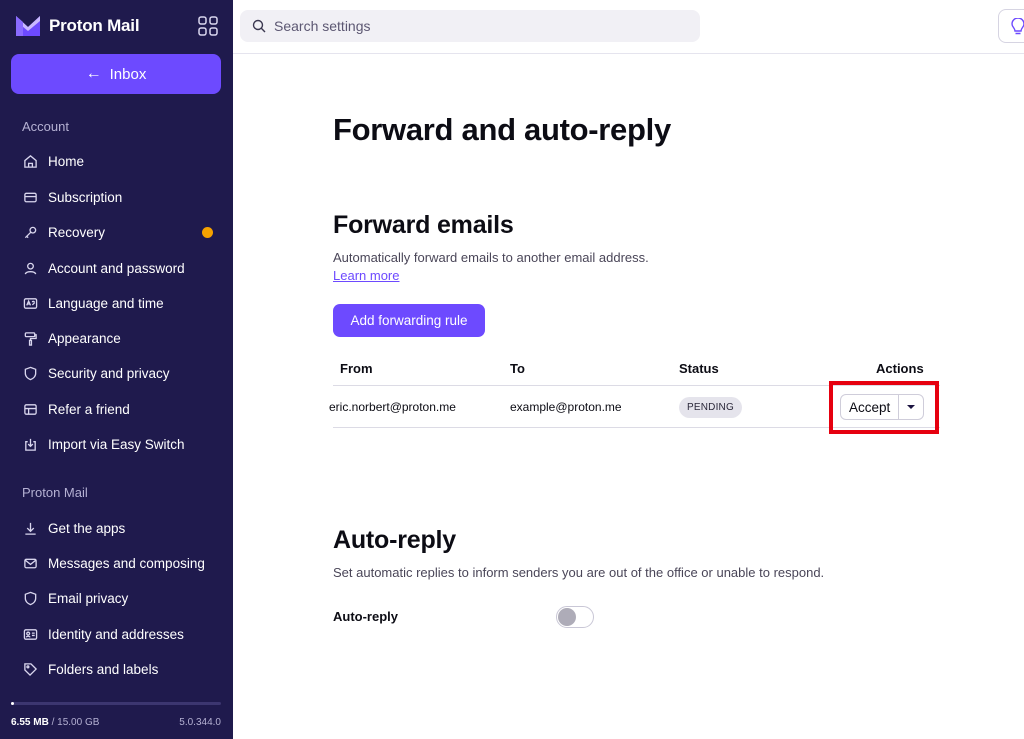  What do you see at coordinates (207, 232) in the screenshot?
I see `attention-dot-icon` at bounding box center [207, 232].